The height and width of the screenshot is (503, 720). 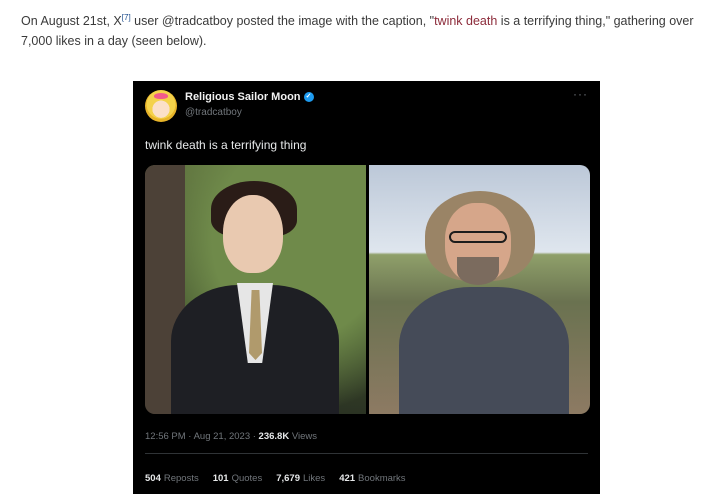 I want to click on views-count: 236.8K, so click(x=274, y=436).